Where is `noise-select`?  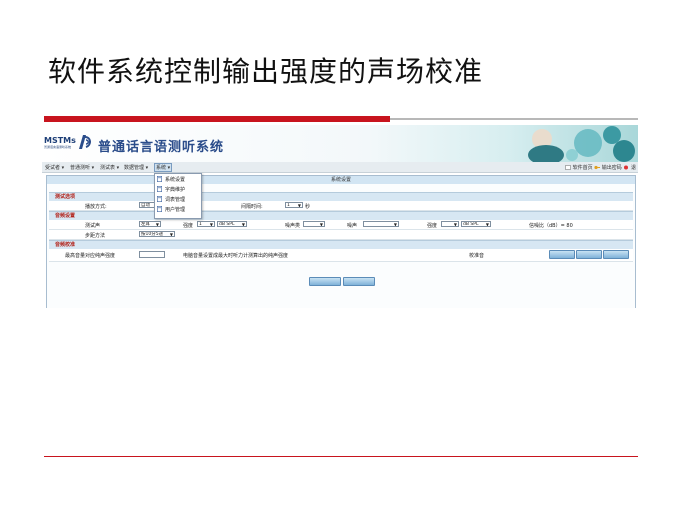 noise-select is located at coordinates (381, 224).